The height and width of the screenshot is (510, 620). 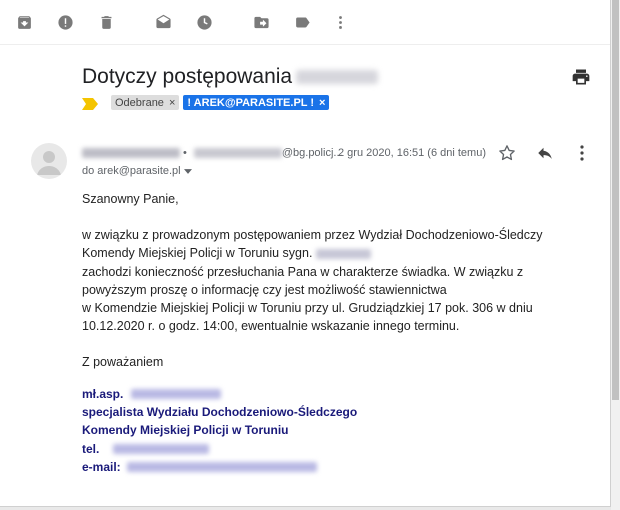 What do you see at coordinates (251, 102) in the screenshot?
I see `label-chip-parasite-text: ! AREK@PARASITE.PL !` at bounding box center [251, 102].